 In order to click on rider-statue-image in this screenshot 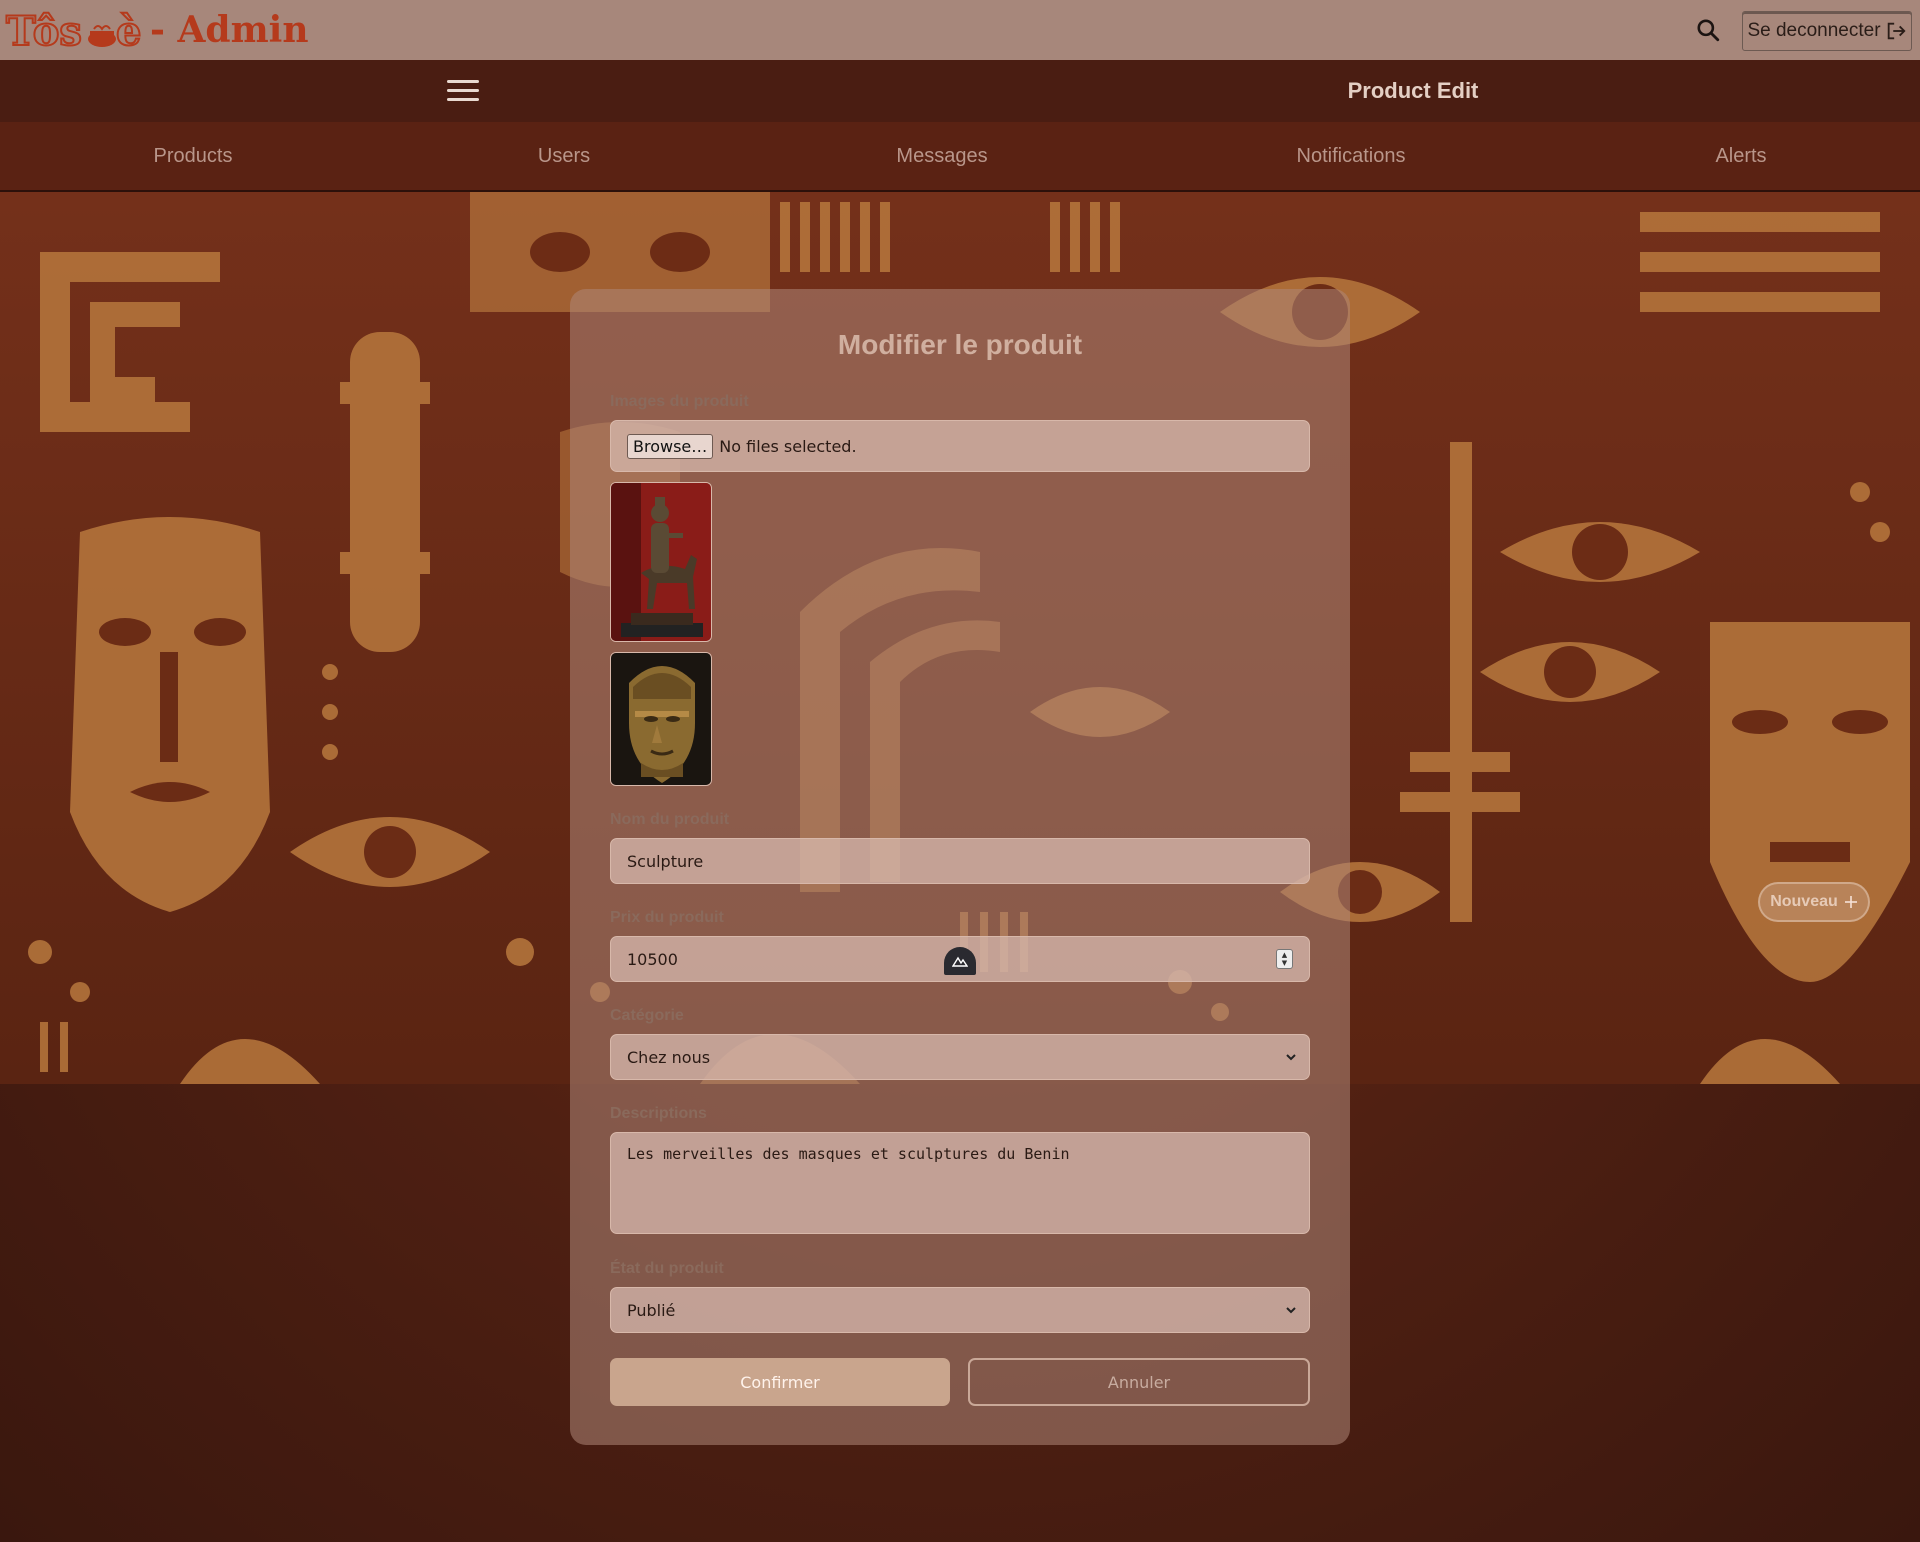, I will do `click(661, 562)`.